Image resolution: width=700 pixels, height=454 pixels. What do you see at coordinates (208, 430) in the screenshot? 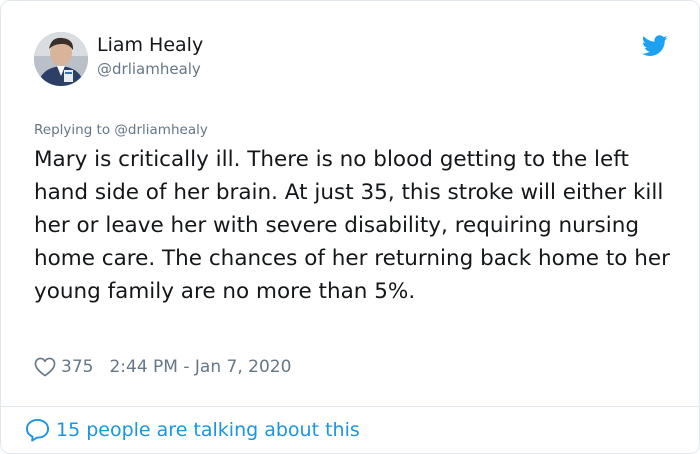
I see `conversation-link-label: 15 people are talking about this` at bounding box center [208, 430].